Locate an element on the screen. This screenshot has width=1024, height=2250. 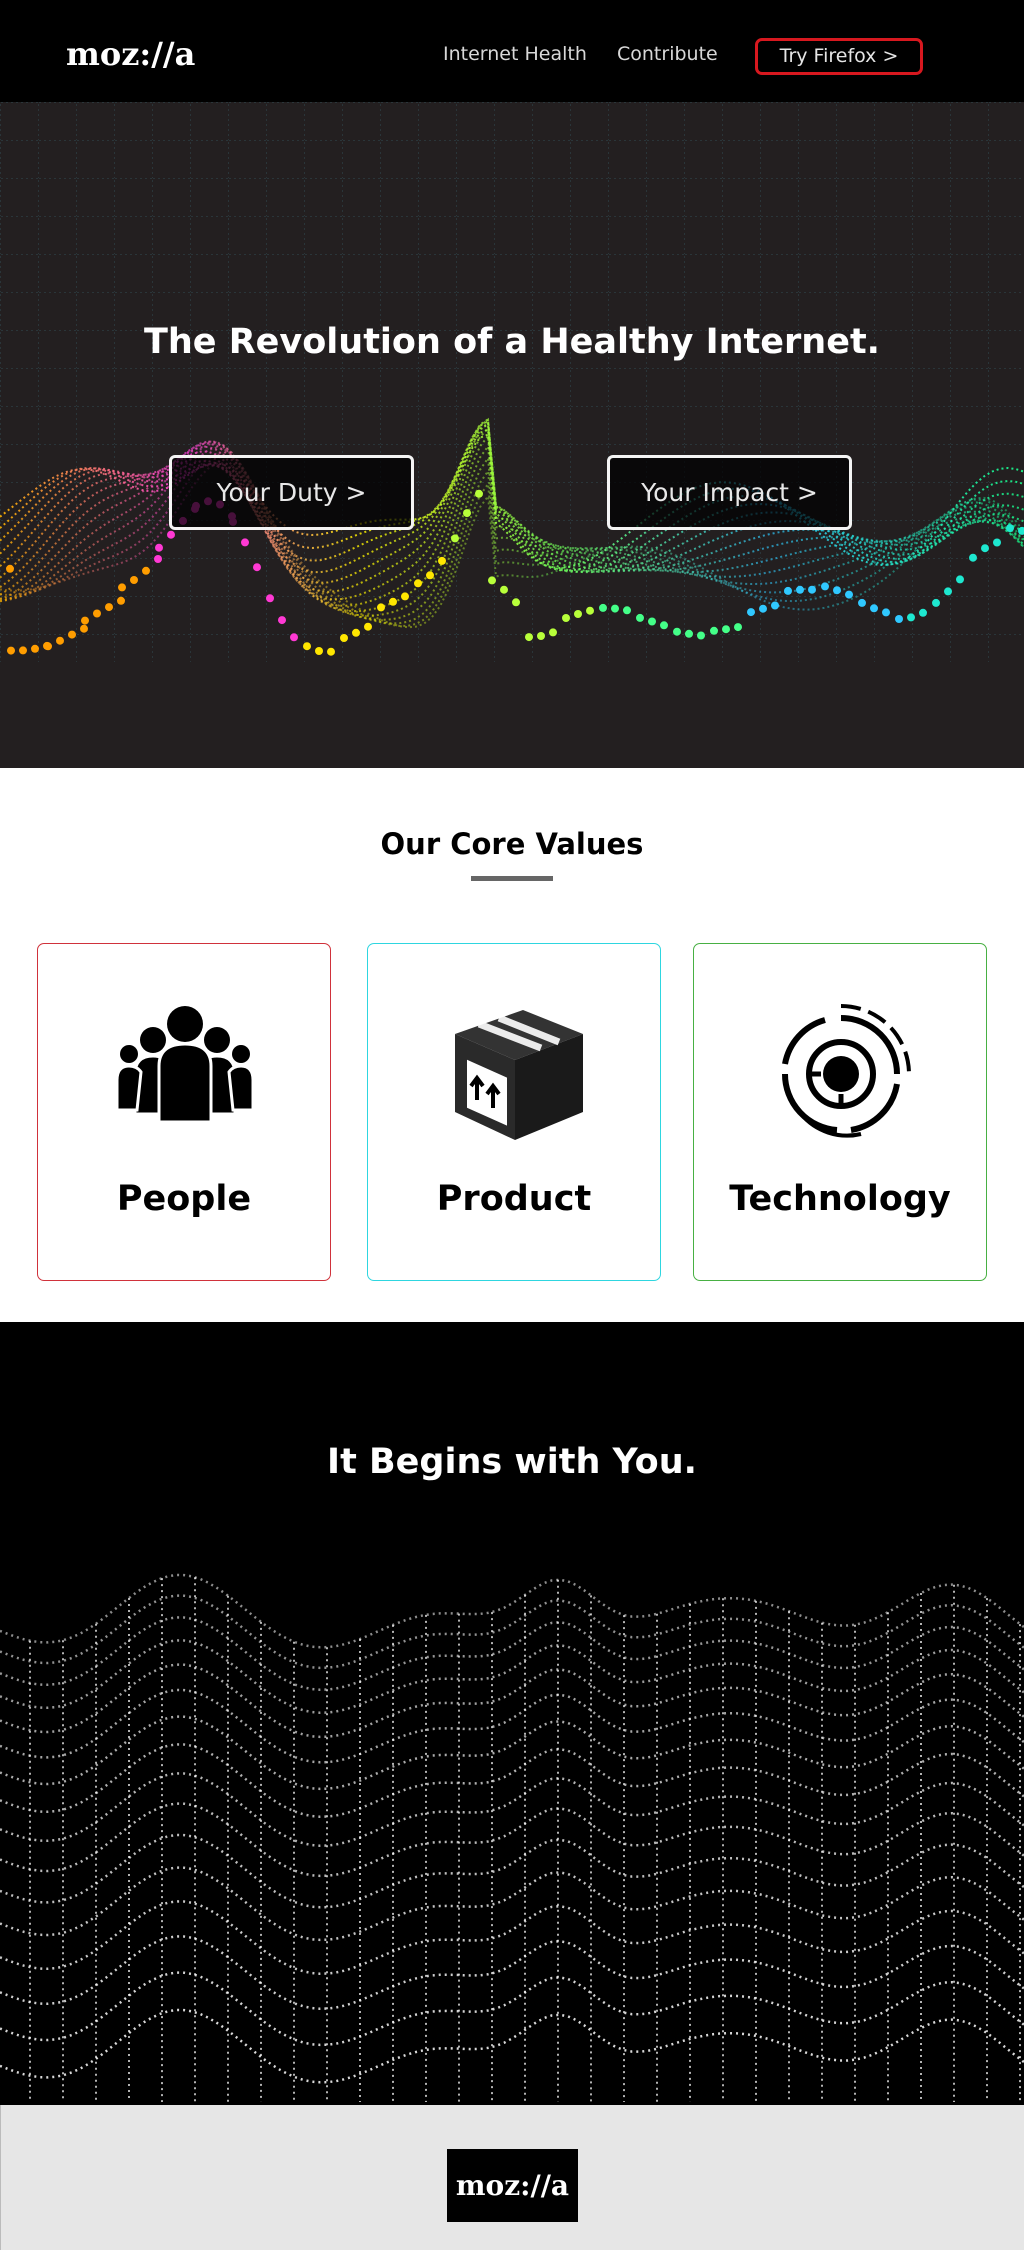
footer: moz://a is located at coordinates (512, 2177).